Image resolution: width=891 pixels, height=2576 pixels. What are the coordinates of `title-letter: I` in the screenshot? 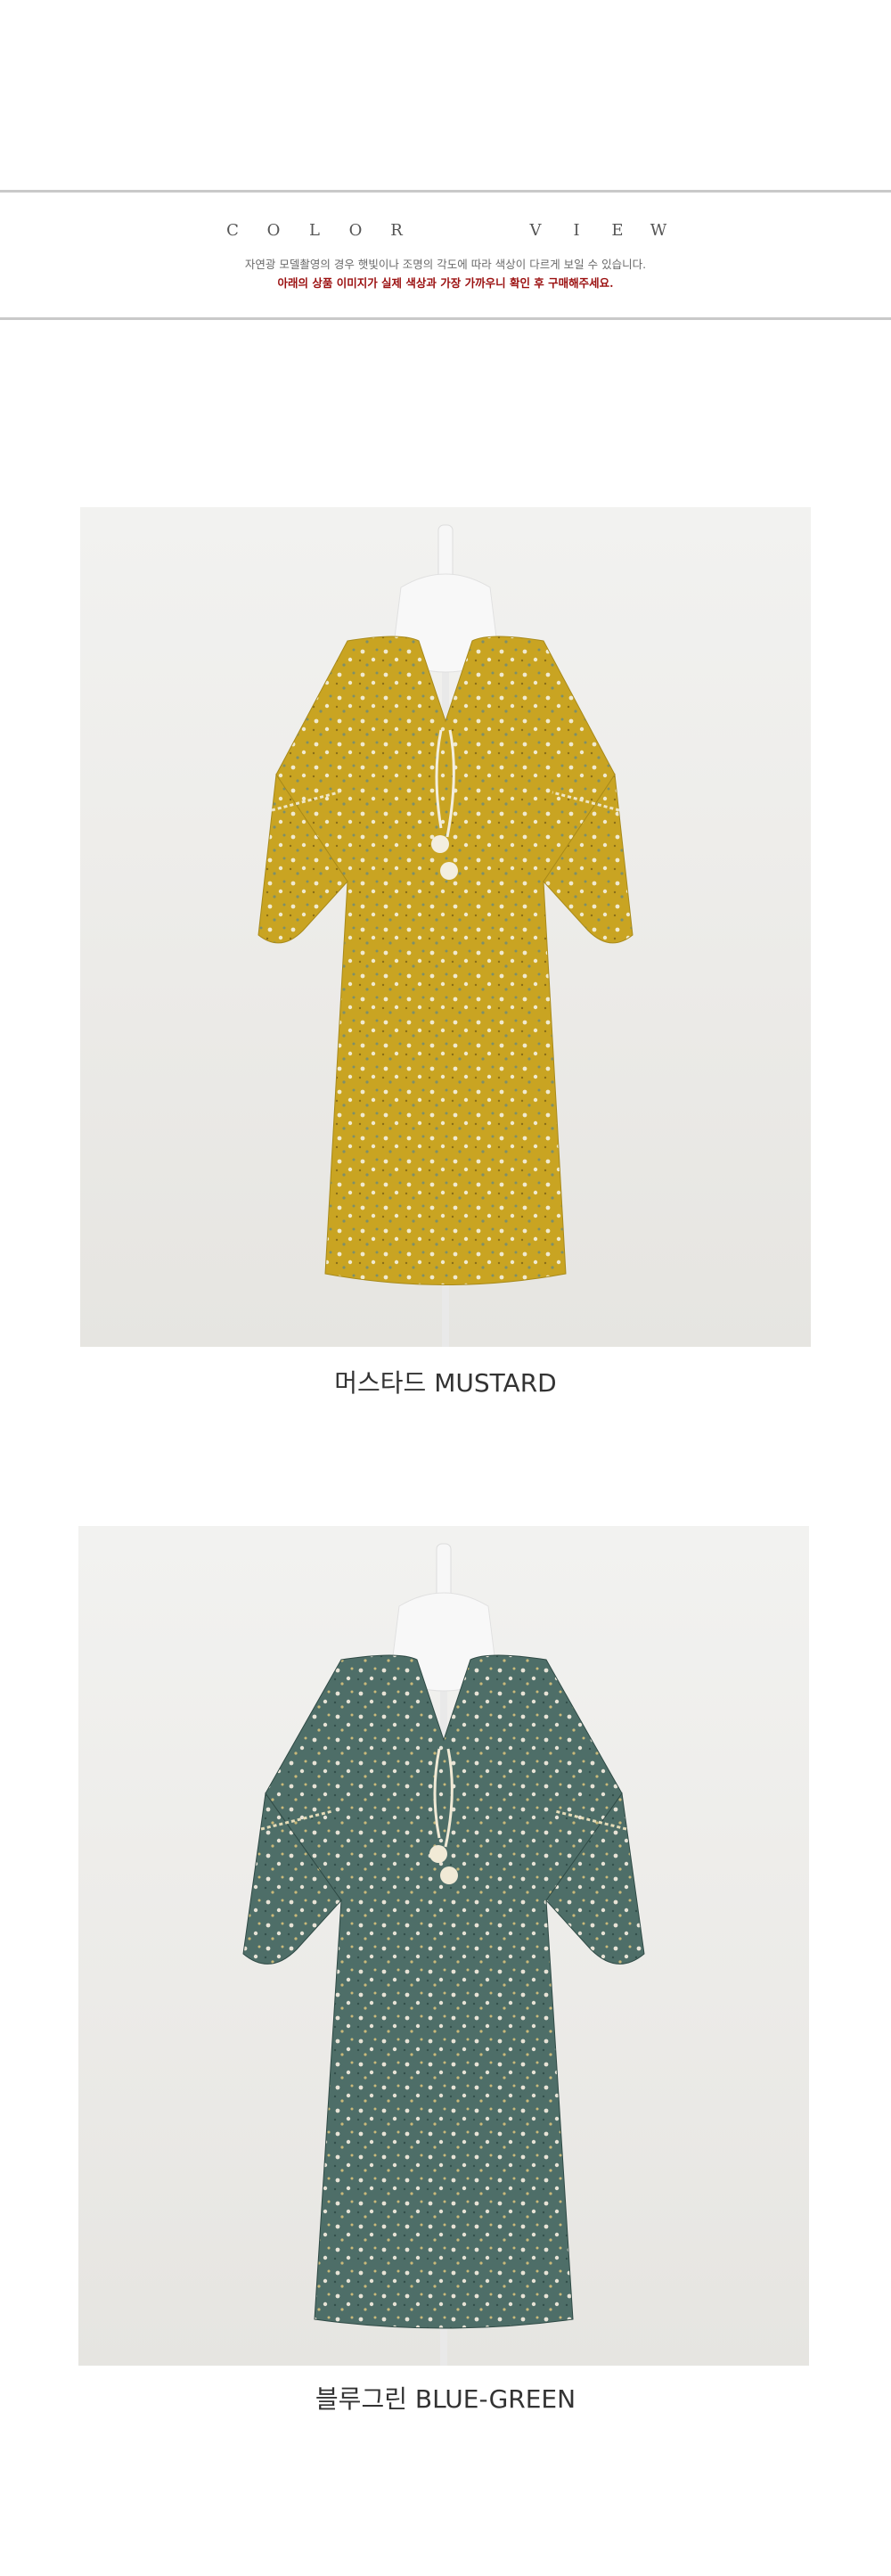 It's located at (576, 230).